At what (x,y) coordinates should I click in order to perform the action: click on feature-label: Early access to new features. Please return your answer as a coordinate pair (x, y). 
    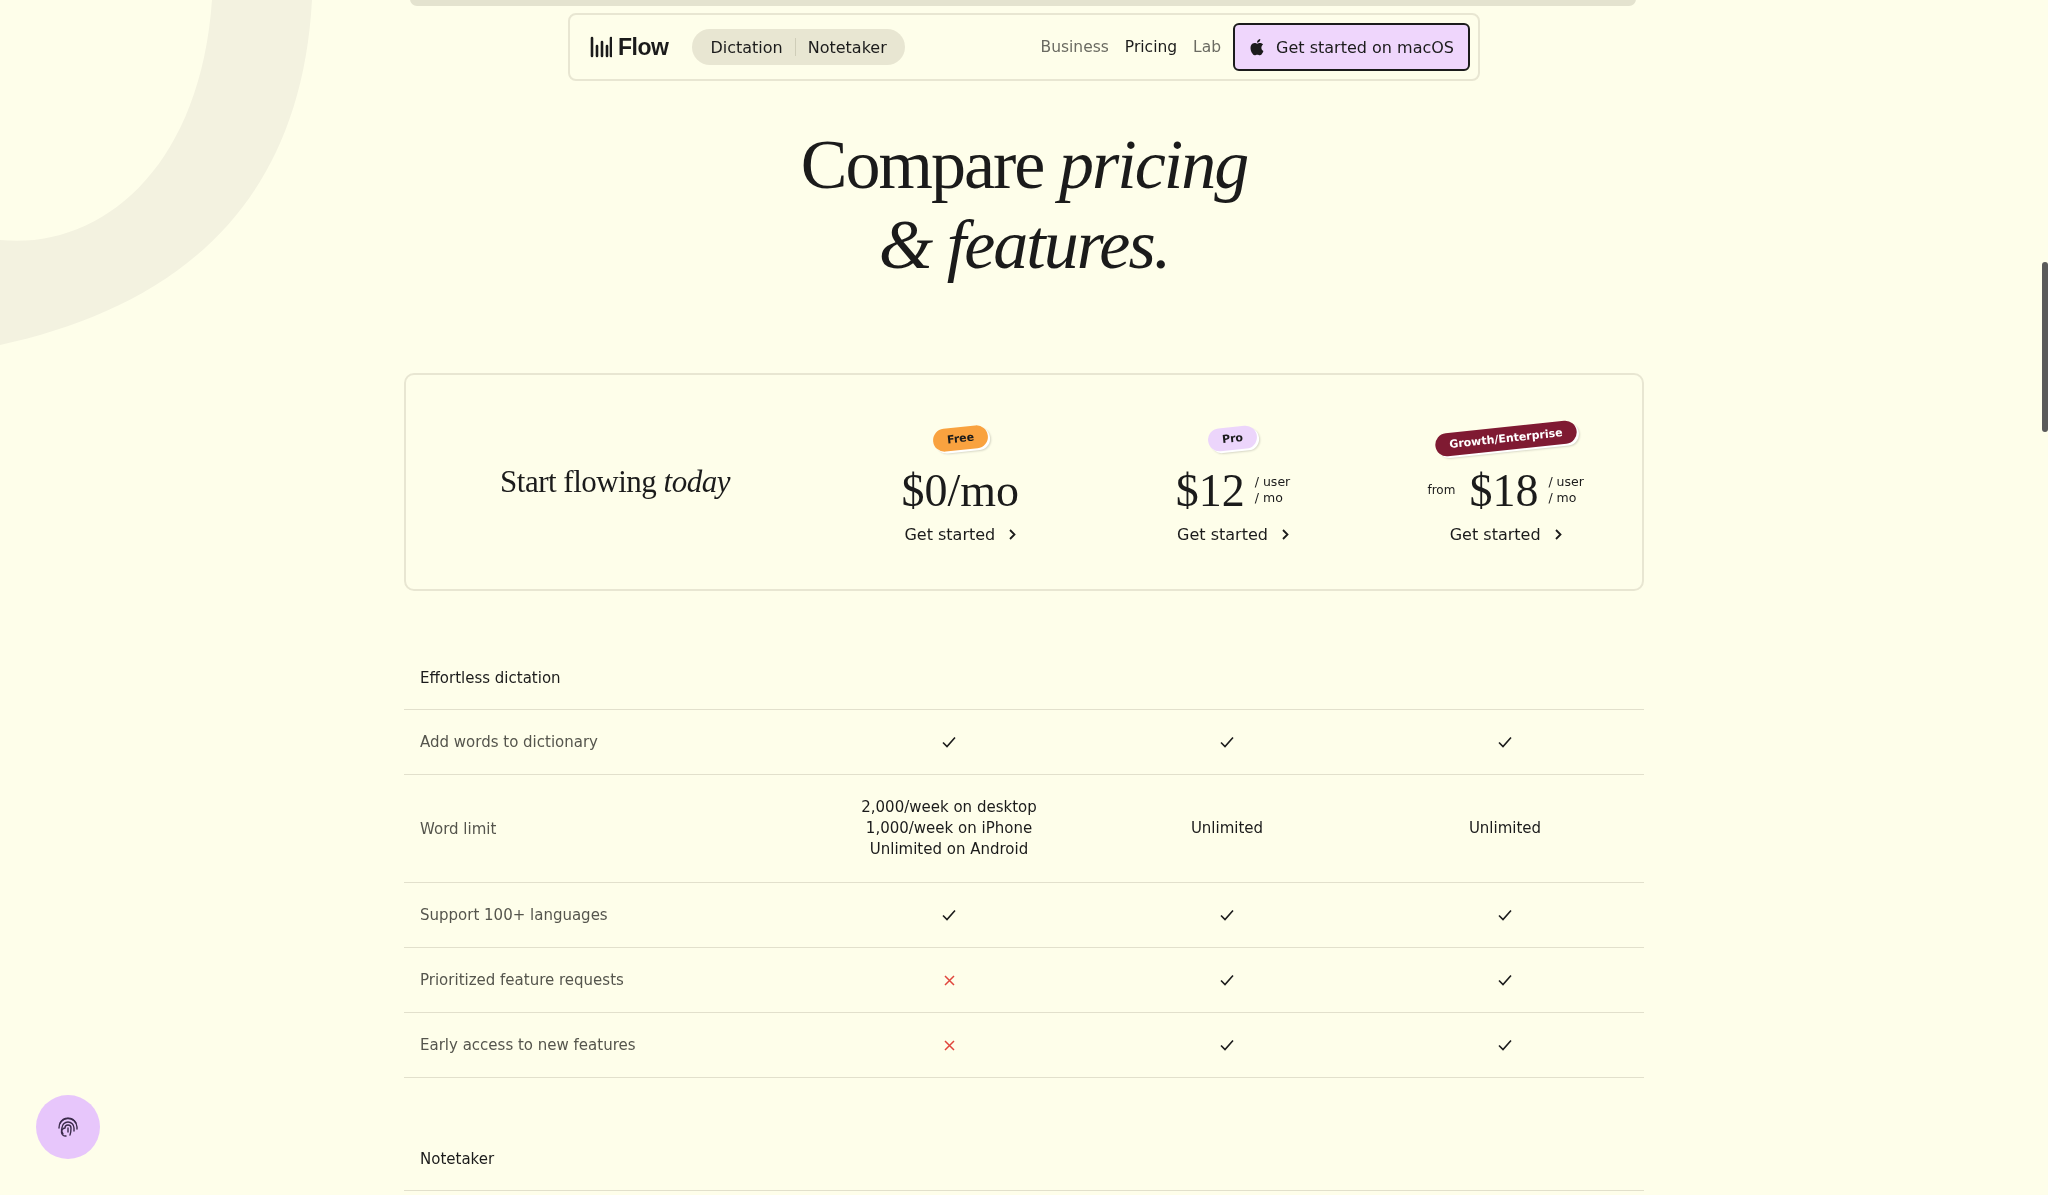
    Looking at the image, I should click on (528, 1045).